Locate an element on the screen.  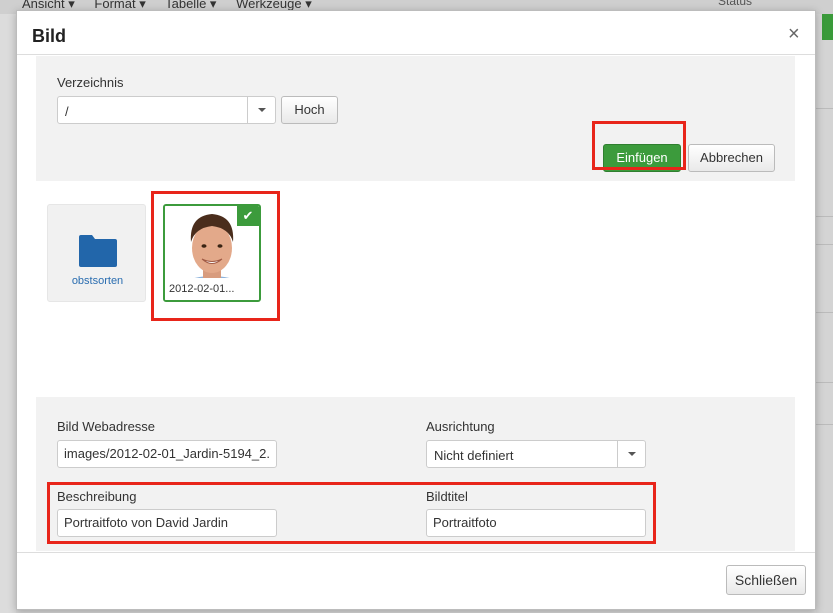
folder-name: obstsorten is located at coordinates (97, 281).